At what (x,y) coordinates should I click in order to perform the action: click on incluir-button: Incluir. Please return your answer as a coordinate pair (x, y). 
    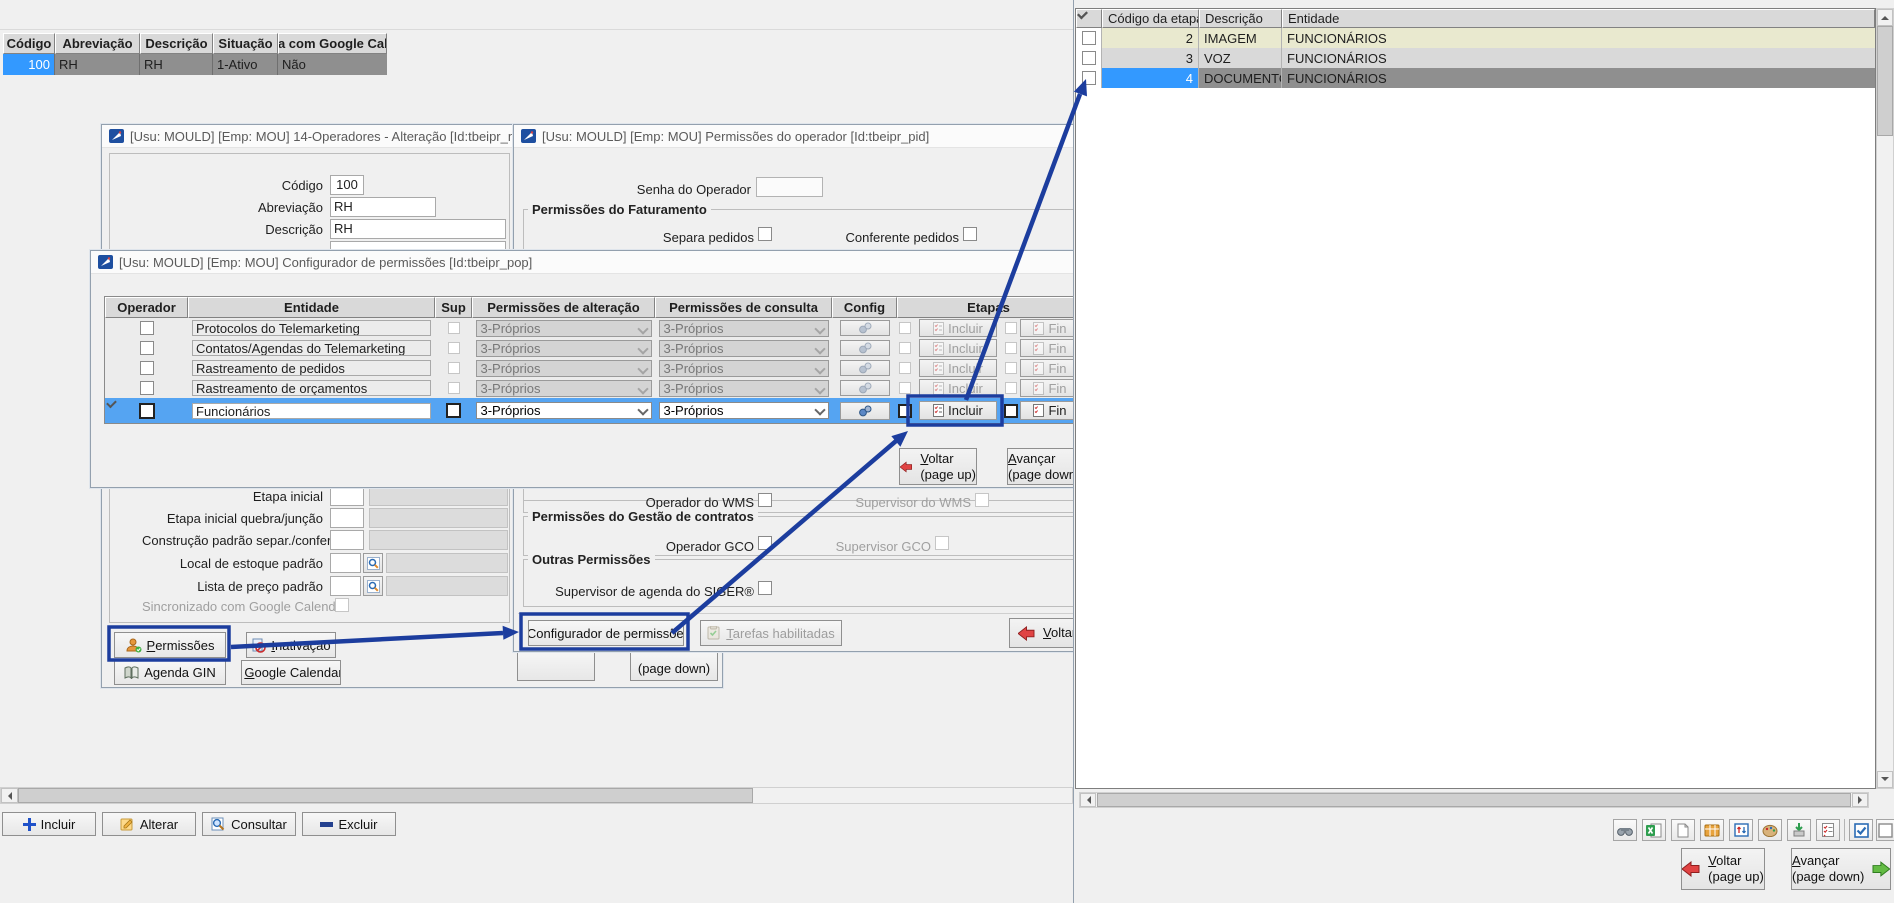
    Looking at the image, I should click on (49, 824).